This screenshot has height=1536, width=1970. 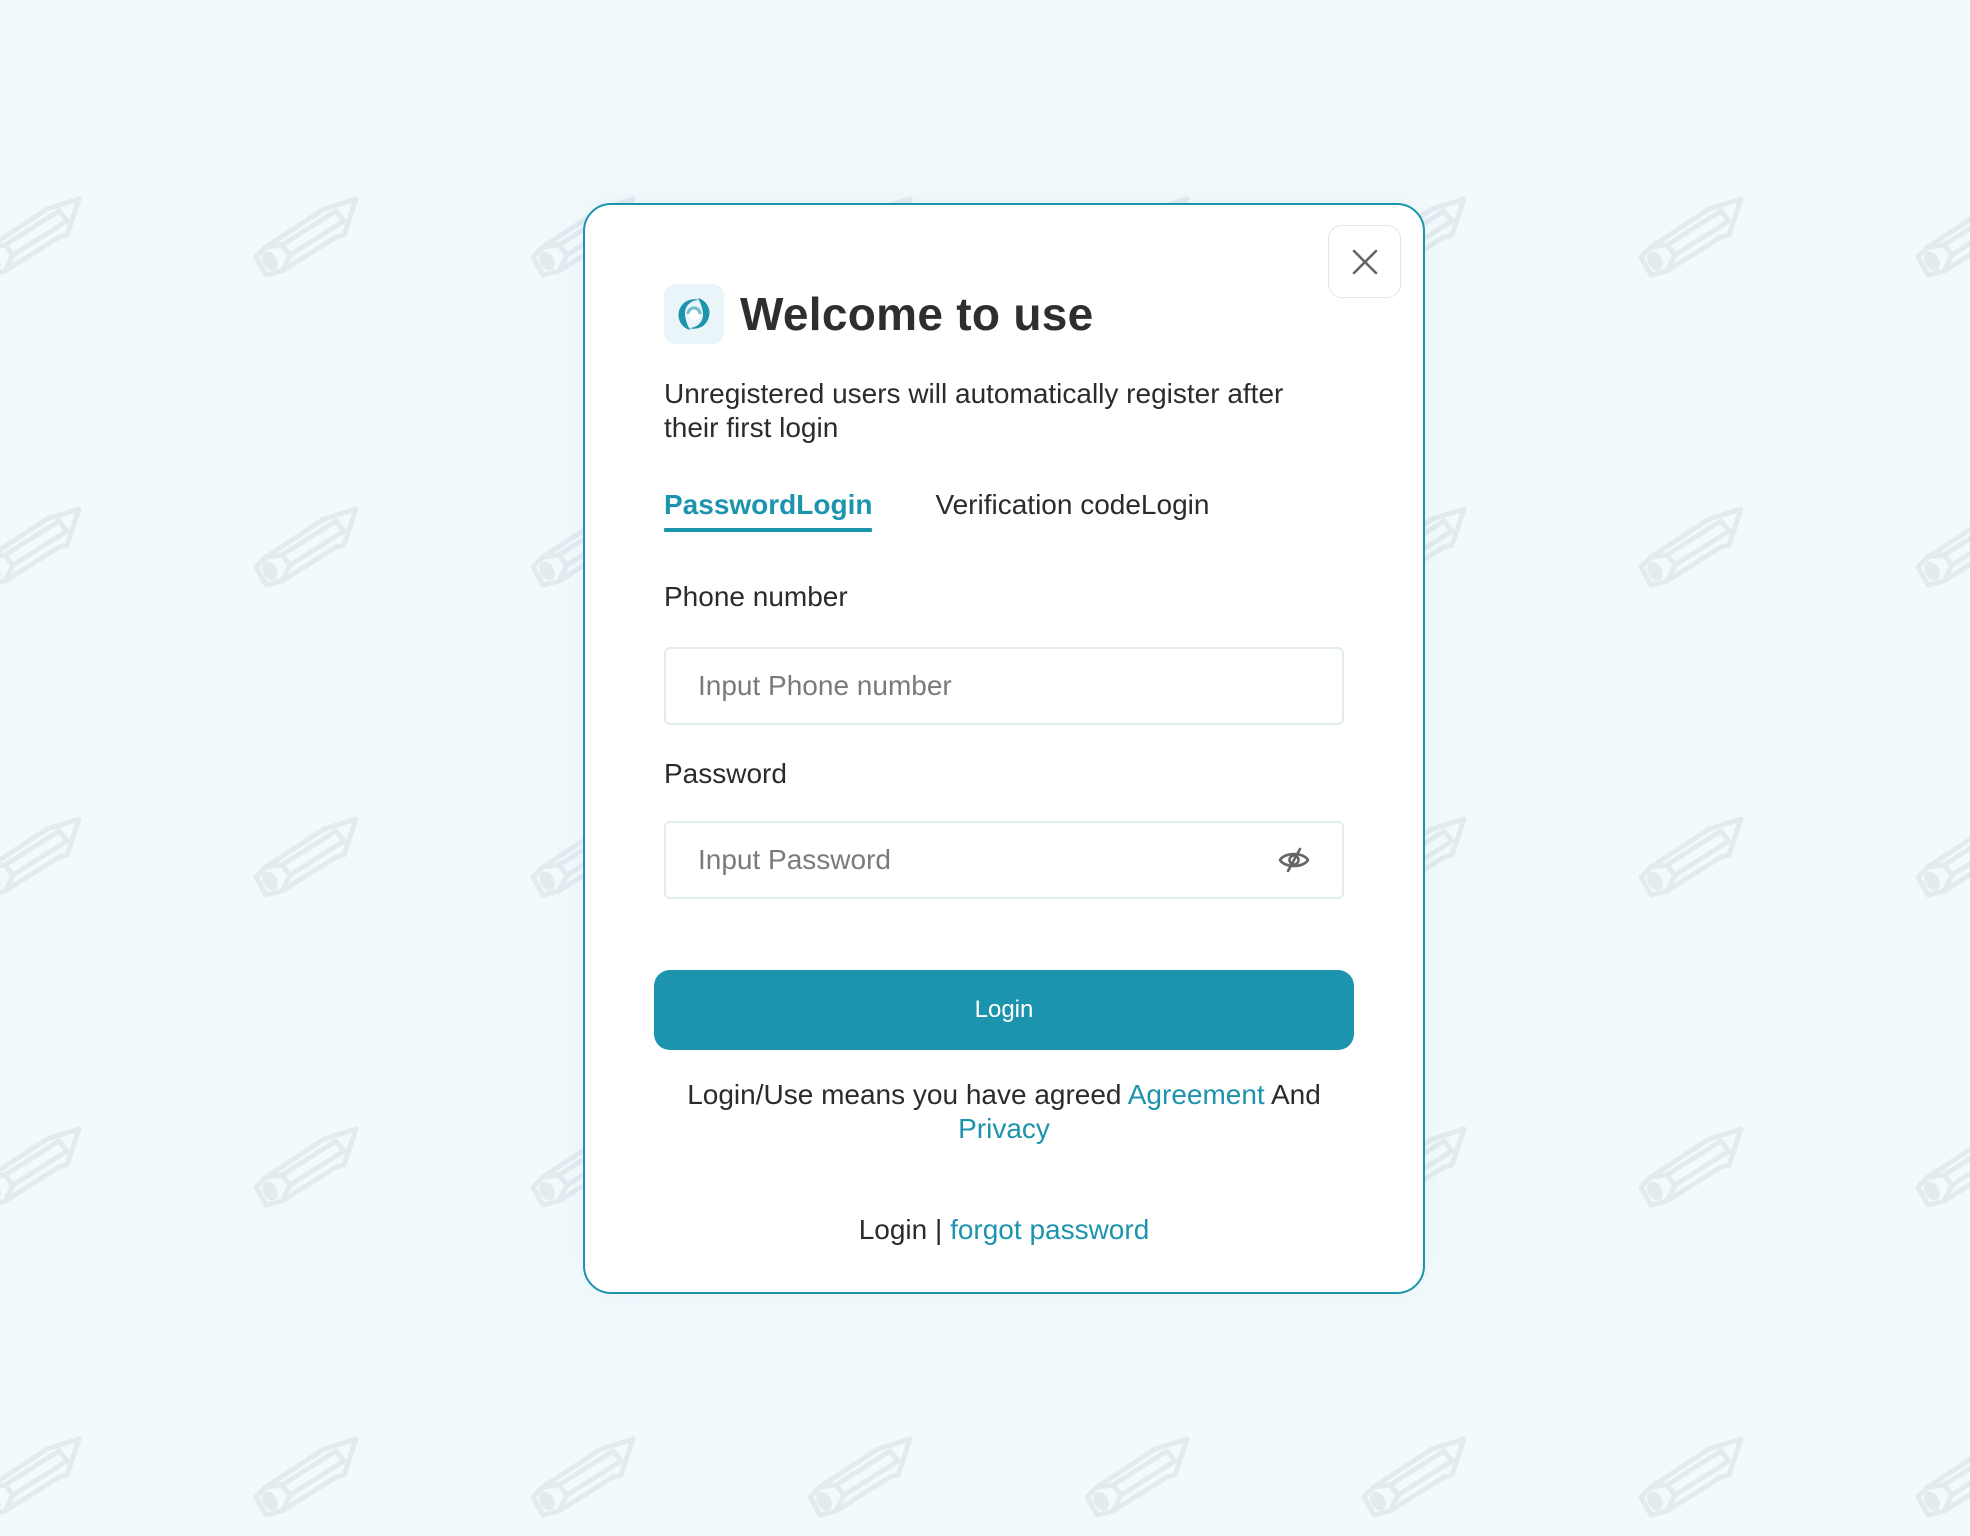 I want to click on agreement-conjunction: And, so click(x=1292, y=1094).